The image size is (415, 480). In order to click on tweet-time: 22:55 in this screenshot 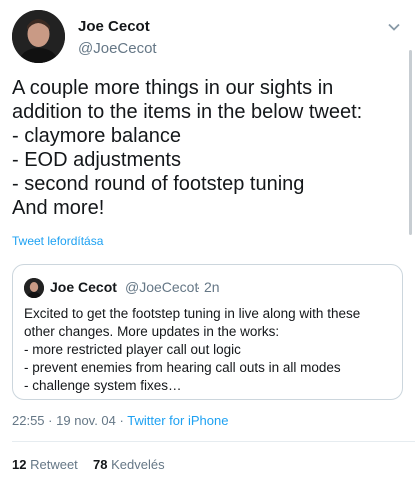, I will do `click(28, 420)`.